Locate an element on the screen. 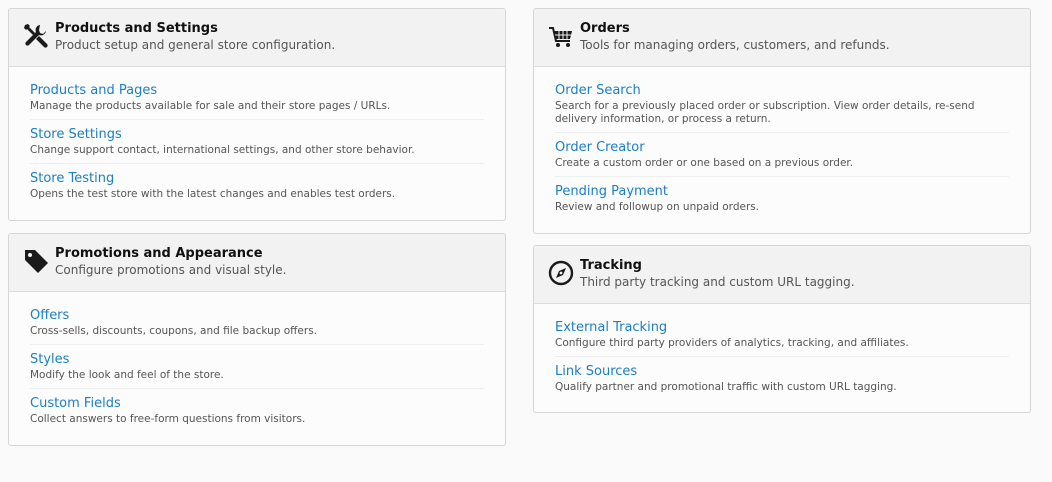  offers-link: Offers is located at coordinates (257, 316).